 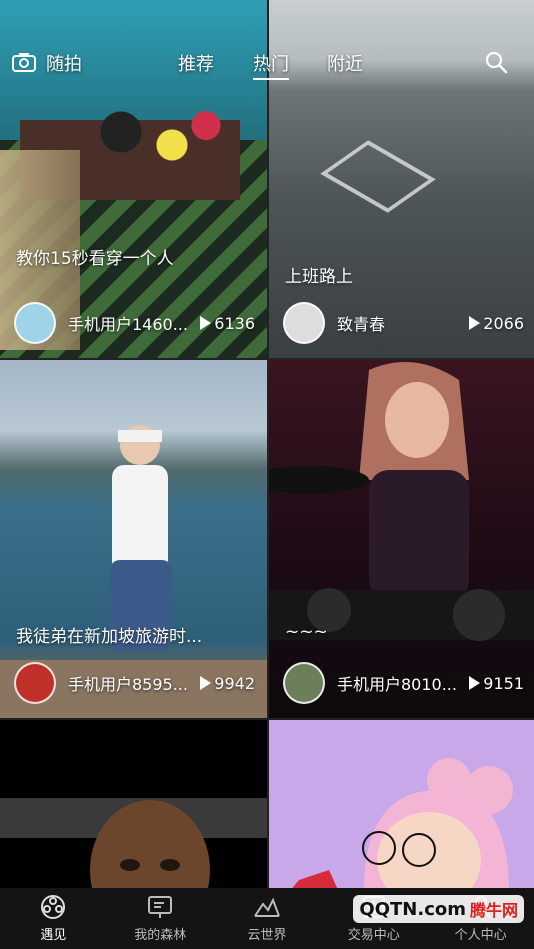 I want to click on video-caption: 教你15秒看穿一个人, so click(x=95, y=259).